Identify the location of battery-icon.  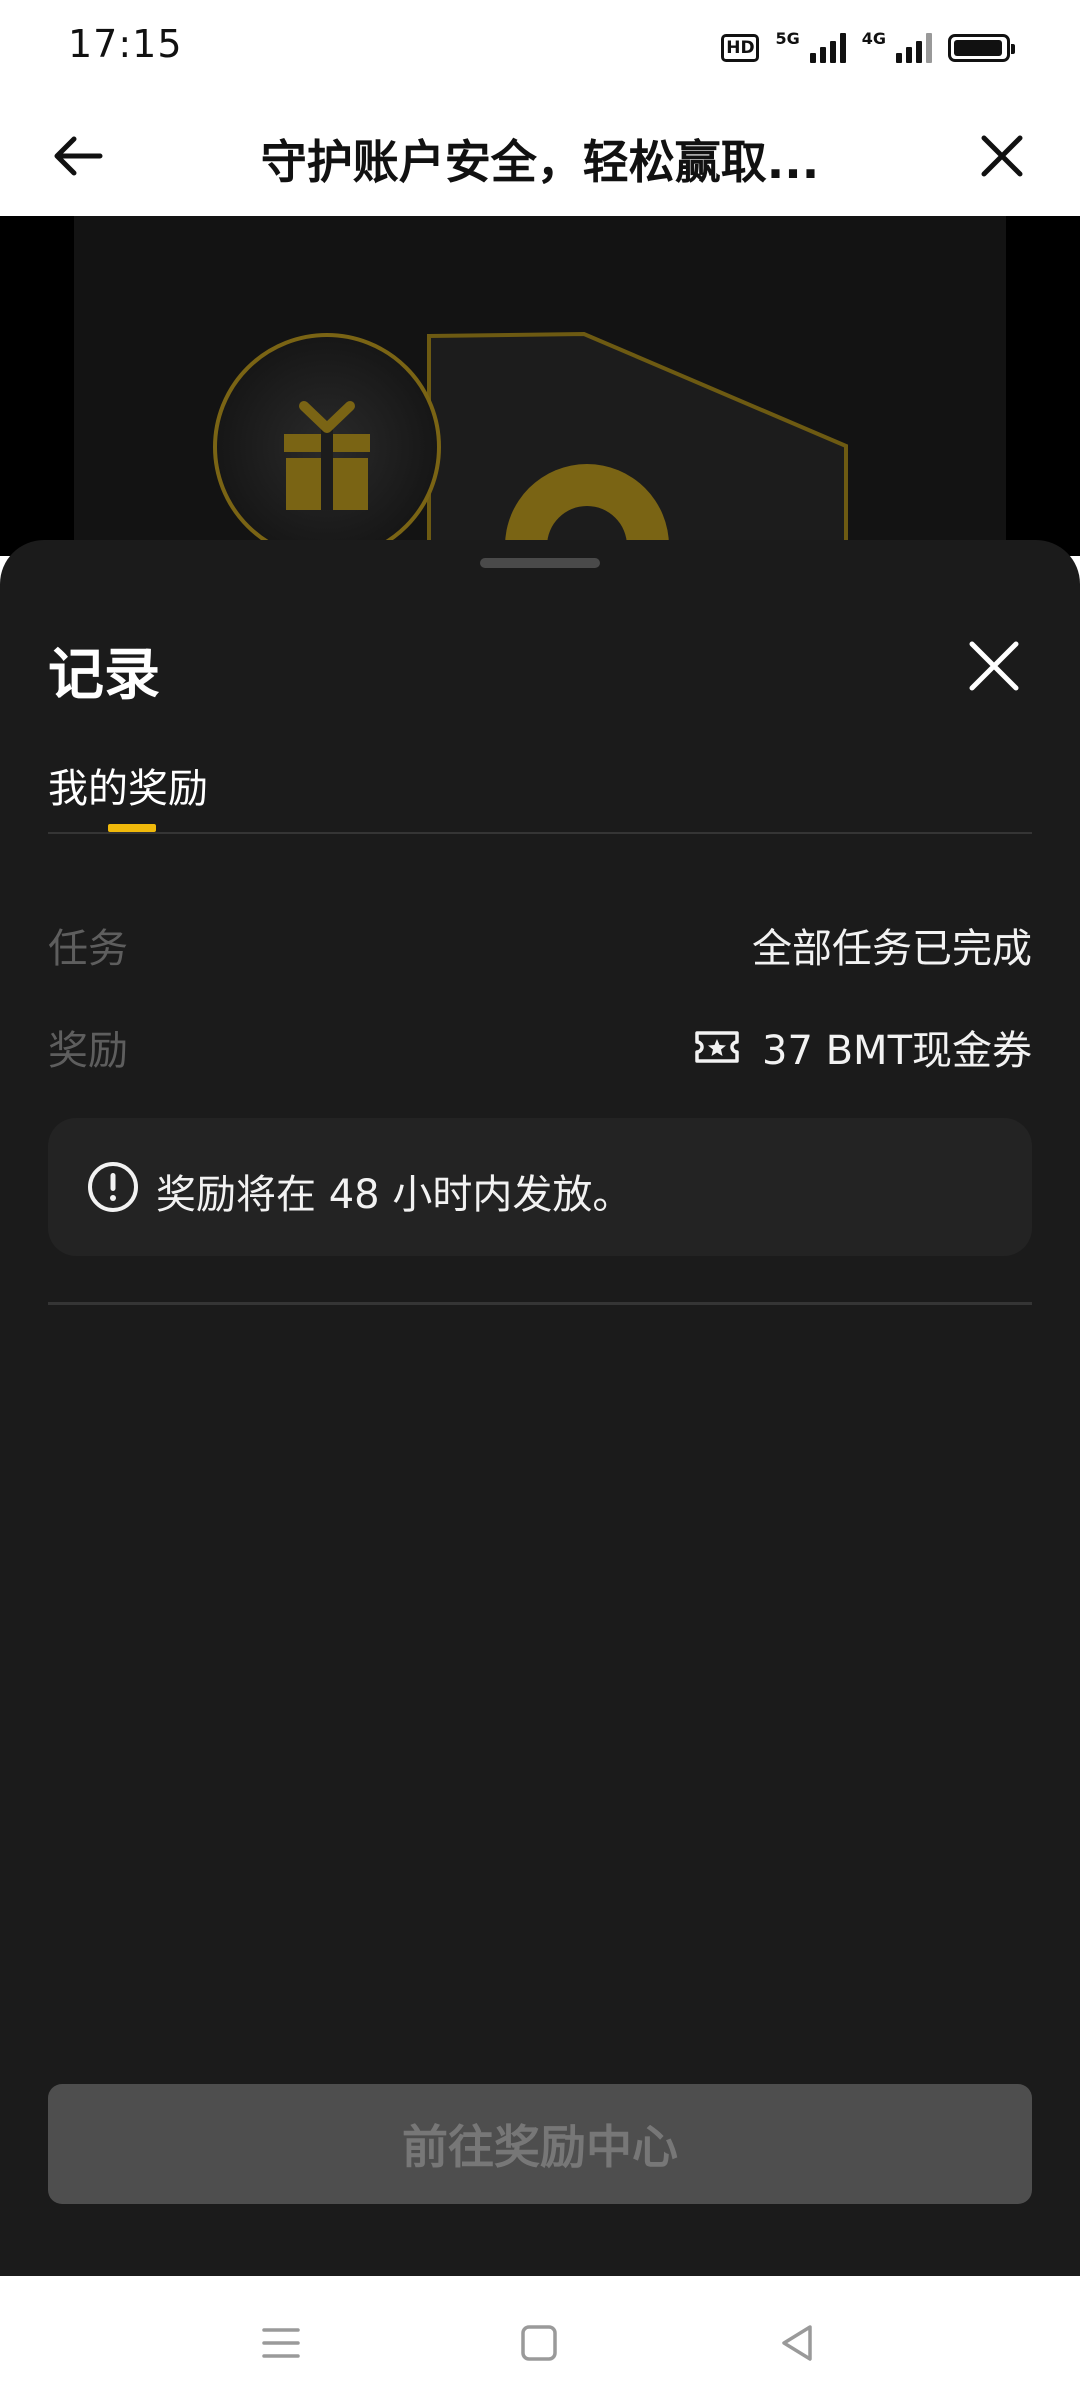
(981, 48).